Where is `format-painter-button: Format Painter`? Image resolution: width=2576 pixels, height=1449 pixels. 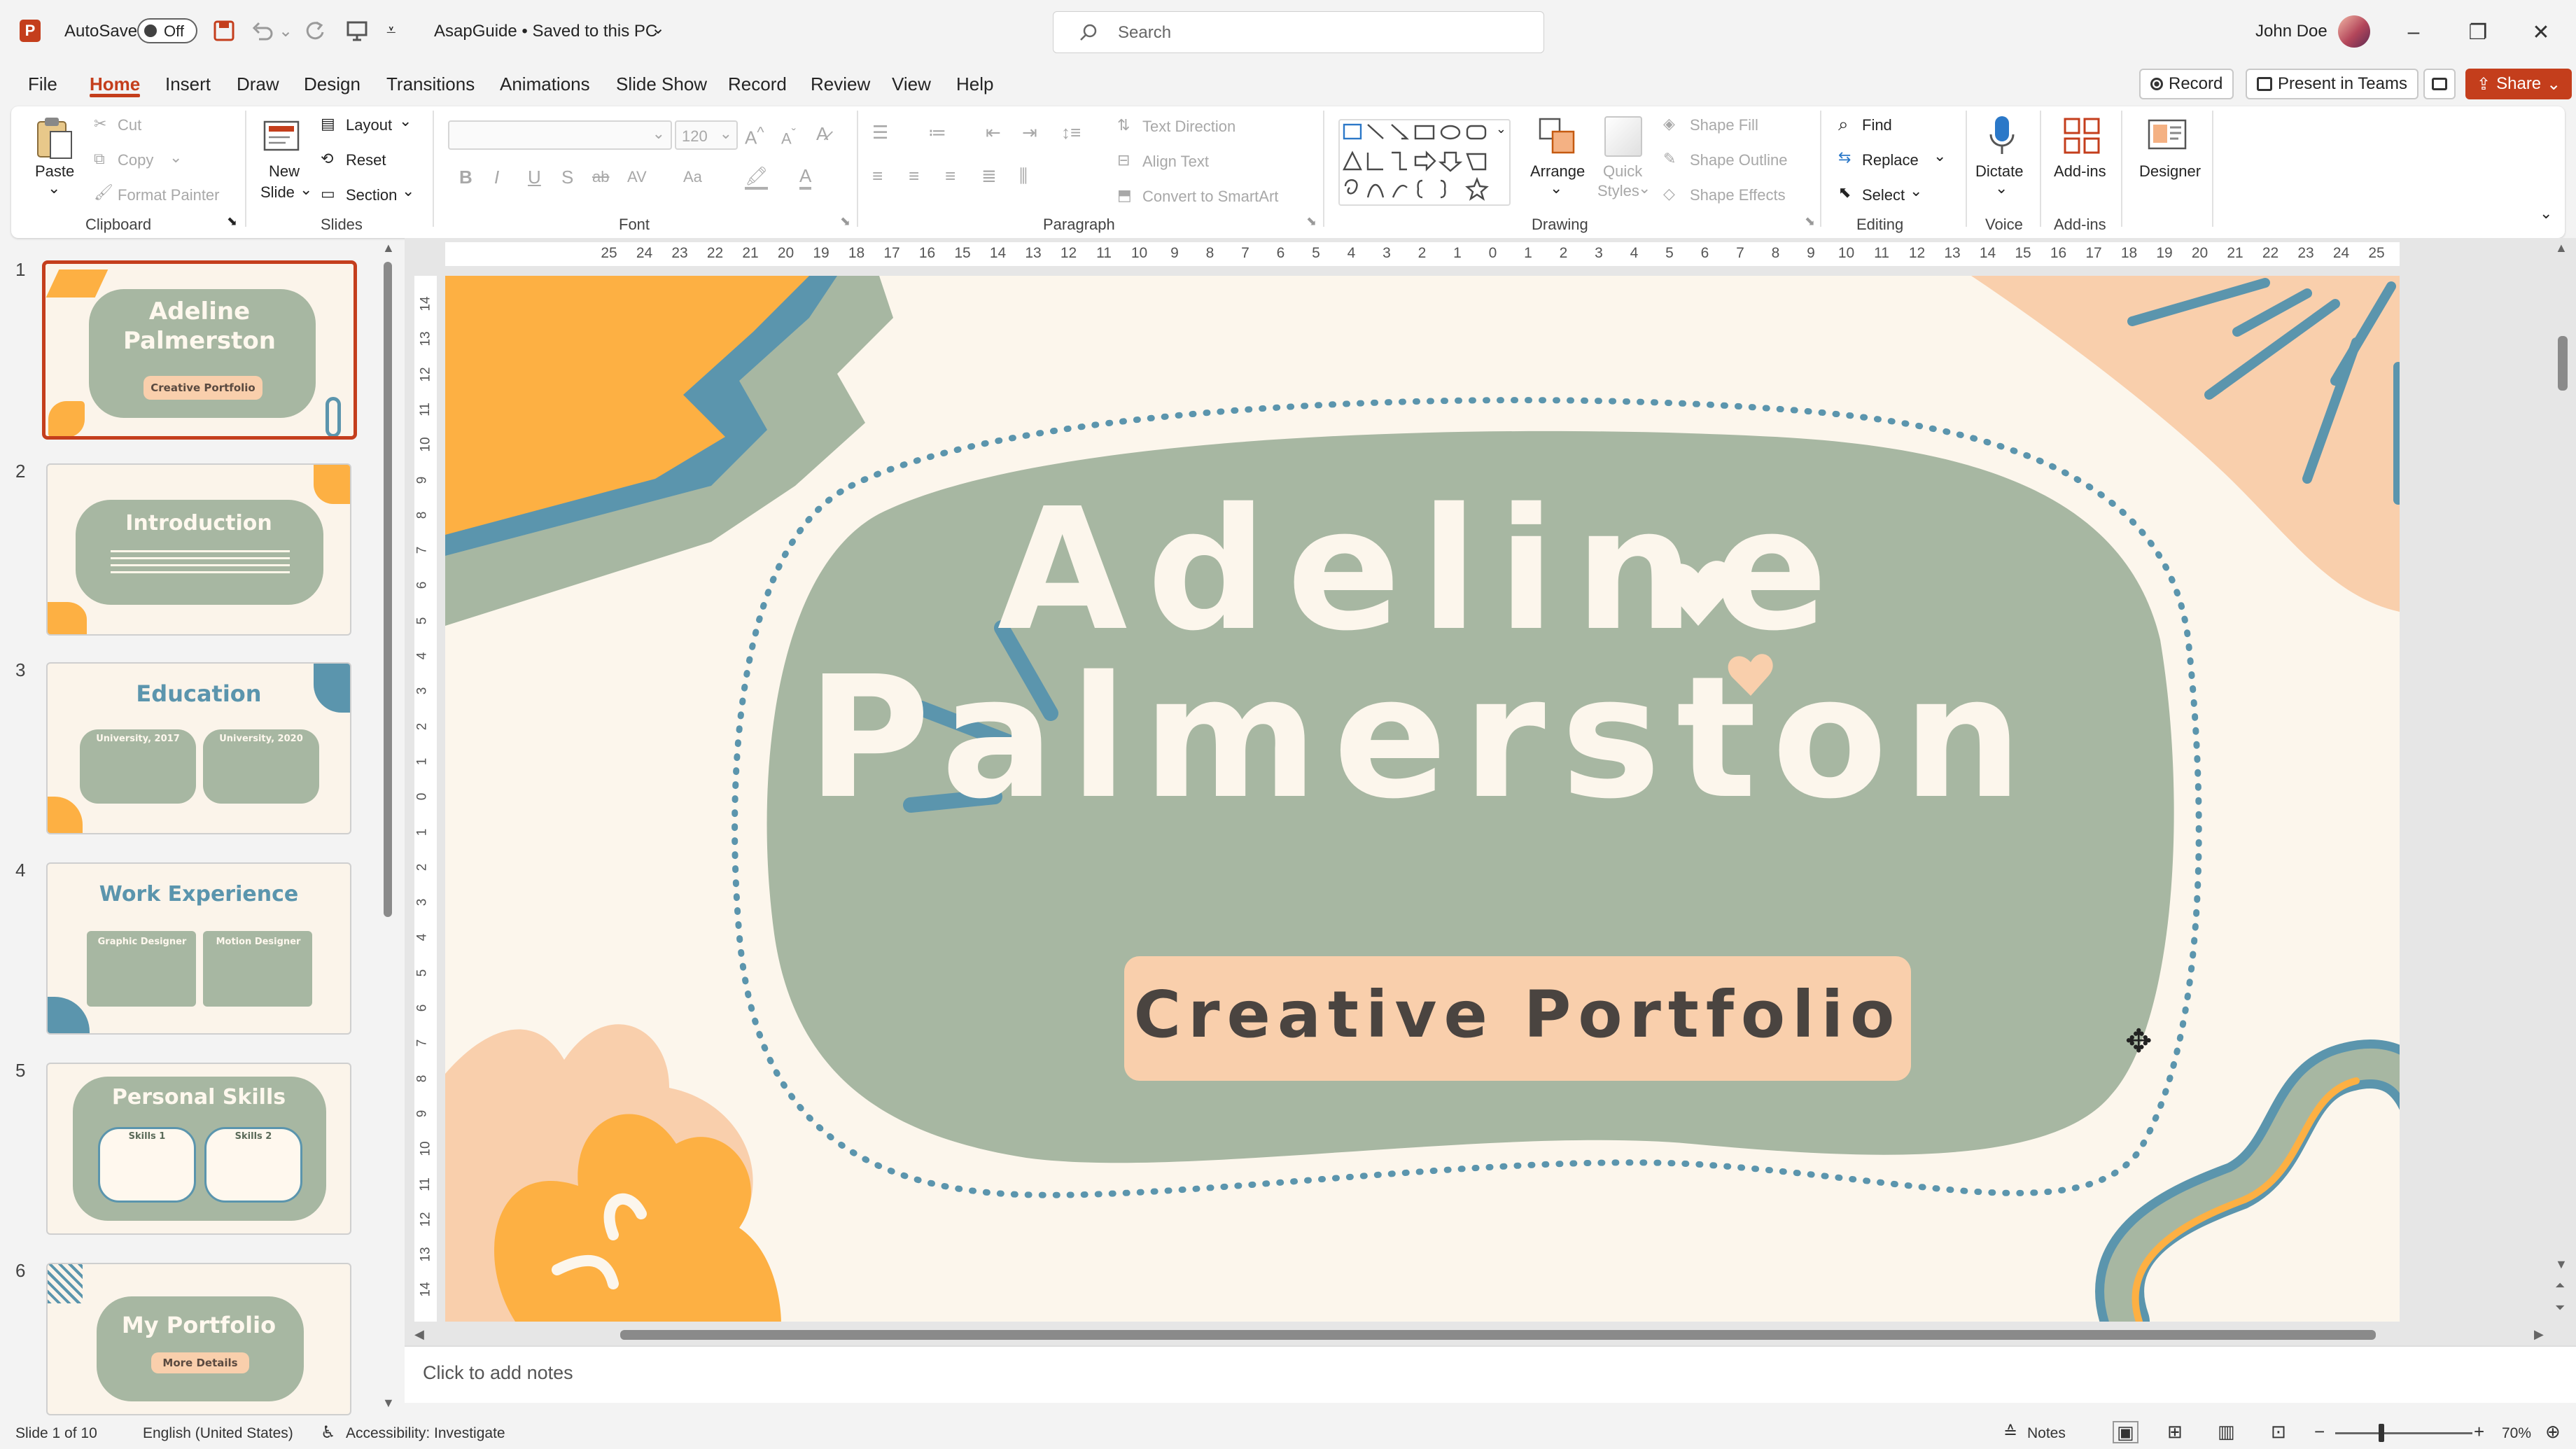
format-painter-button: Format Painter is located at coordinates (169, 195).